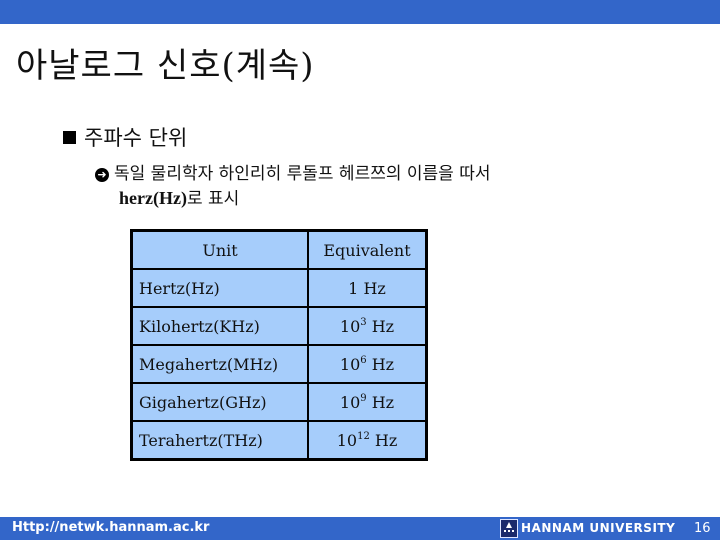 Image resolution: width=720 pixels, height=540 pixels. What do you see at coordinates (363, 436) in the screenshot?
I see `equivalent-exponent: 12` at bounding box center [363, 436].